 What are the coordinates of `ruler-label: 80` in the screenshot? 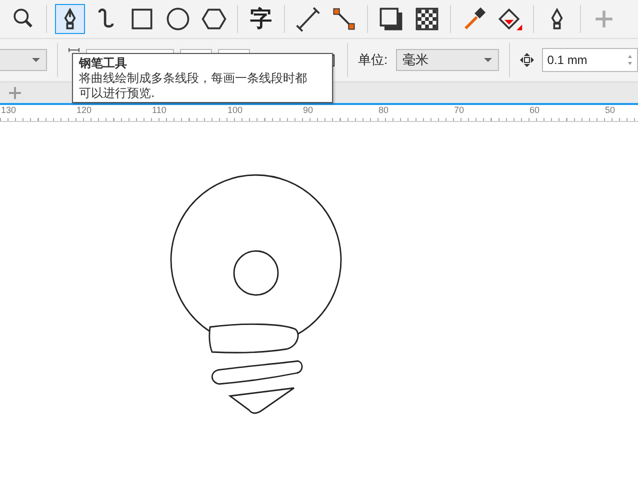 It's located at (384, 111).